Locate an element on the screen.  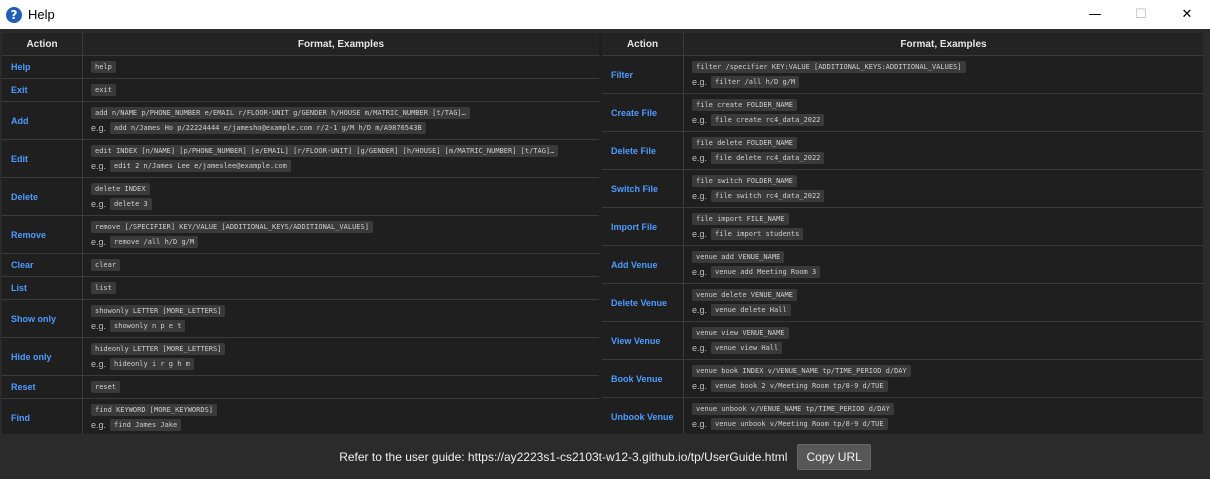
action-cell: View Venue is located at coordinates (643, 340).